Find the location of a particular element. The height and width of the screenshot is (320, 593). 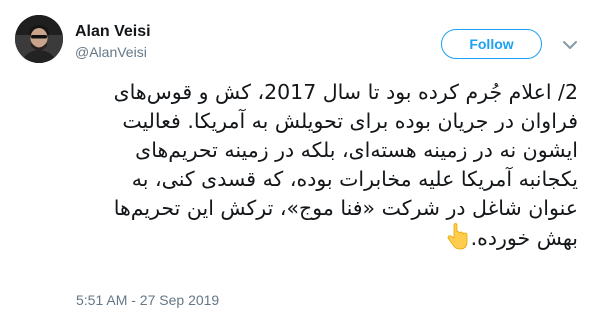

pointing-down-hand-icon is located at coordinates (458, 241).